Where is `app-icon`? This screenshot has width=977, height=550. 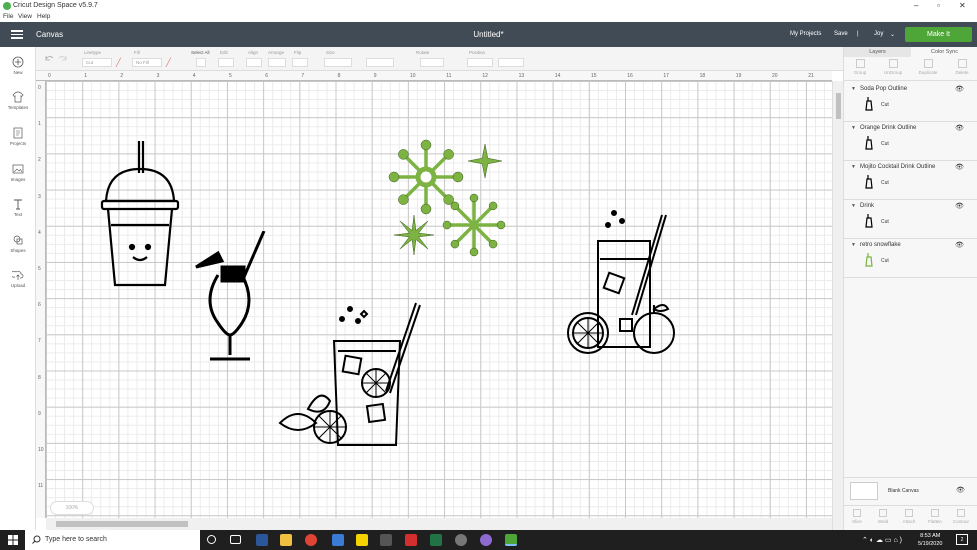 app-icon is located at coordinates (338, 540).